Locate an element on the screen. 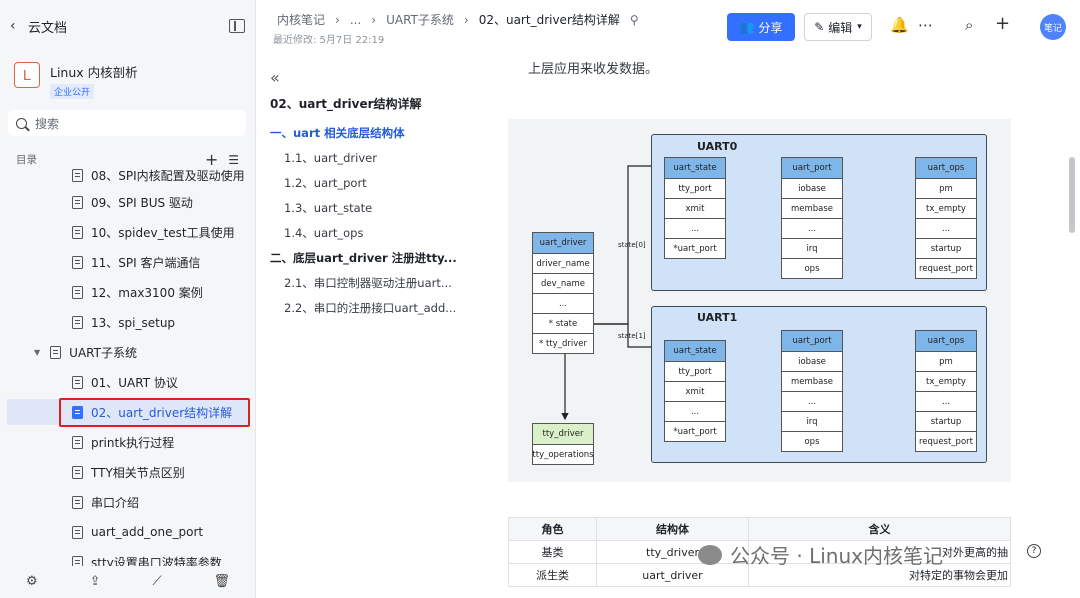  sidebar-item: TTY相关节点区别 is located at coordinates (128, 472).